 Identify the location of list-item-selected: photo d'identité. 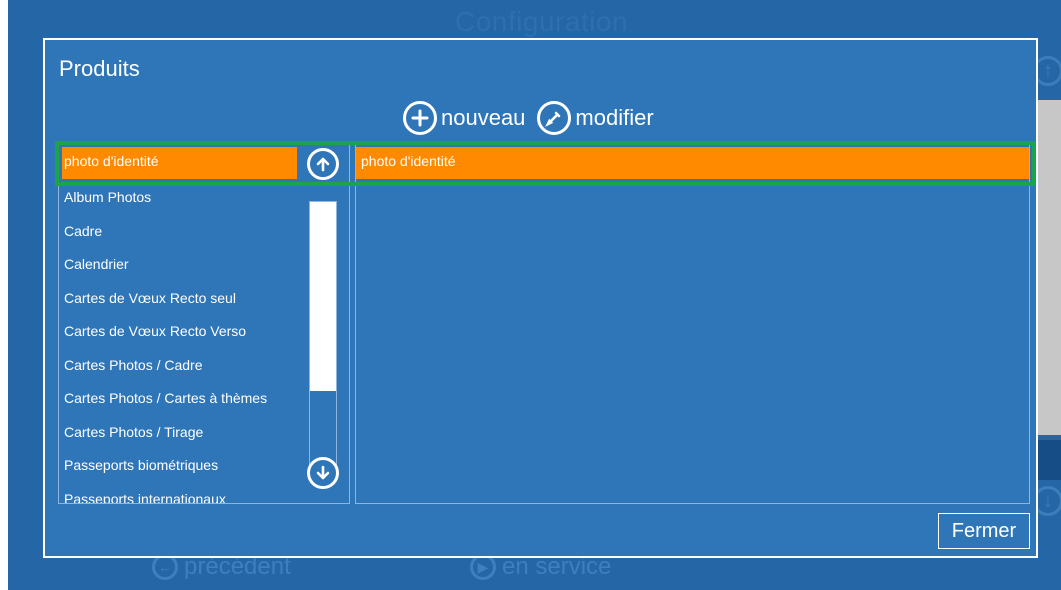
(179, 163).